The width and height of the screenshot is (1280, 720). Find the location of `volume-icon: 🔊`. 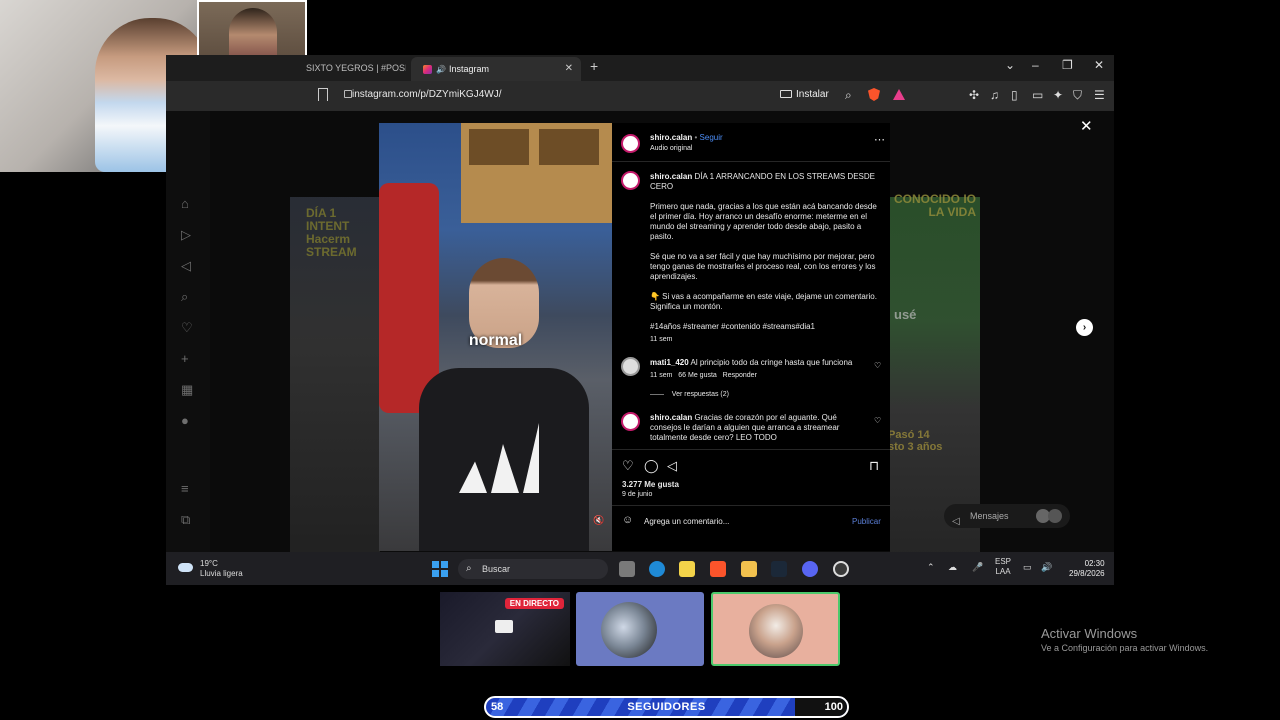

volume-icon: 🔊 is located at coordinates (1046, 567).